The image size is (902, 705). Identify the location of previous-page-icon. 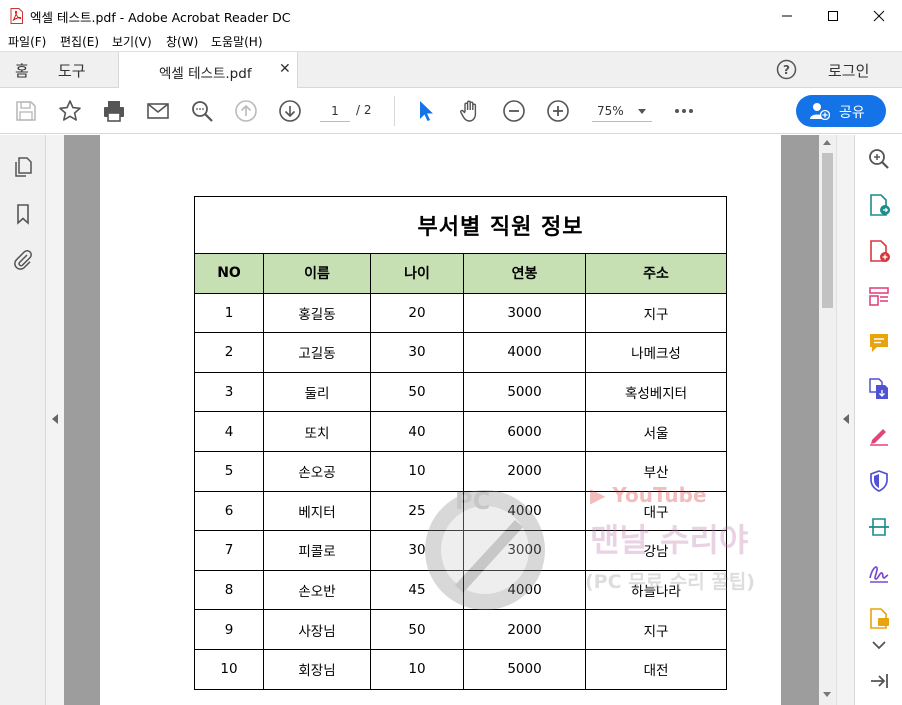
(246, 111).